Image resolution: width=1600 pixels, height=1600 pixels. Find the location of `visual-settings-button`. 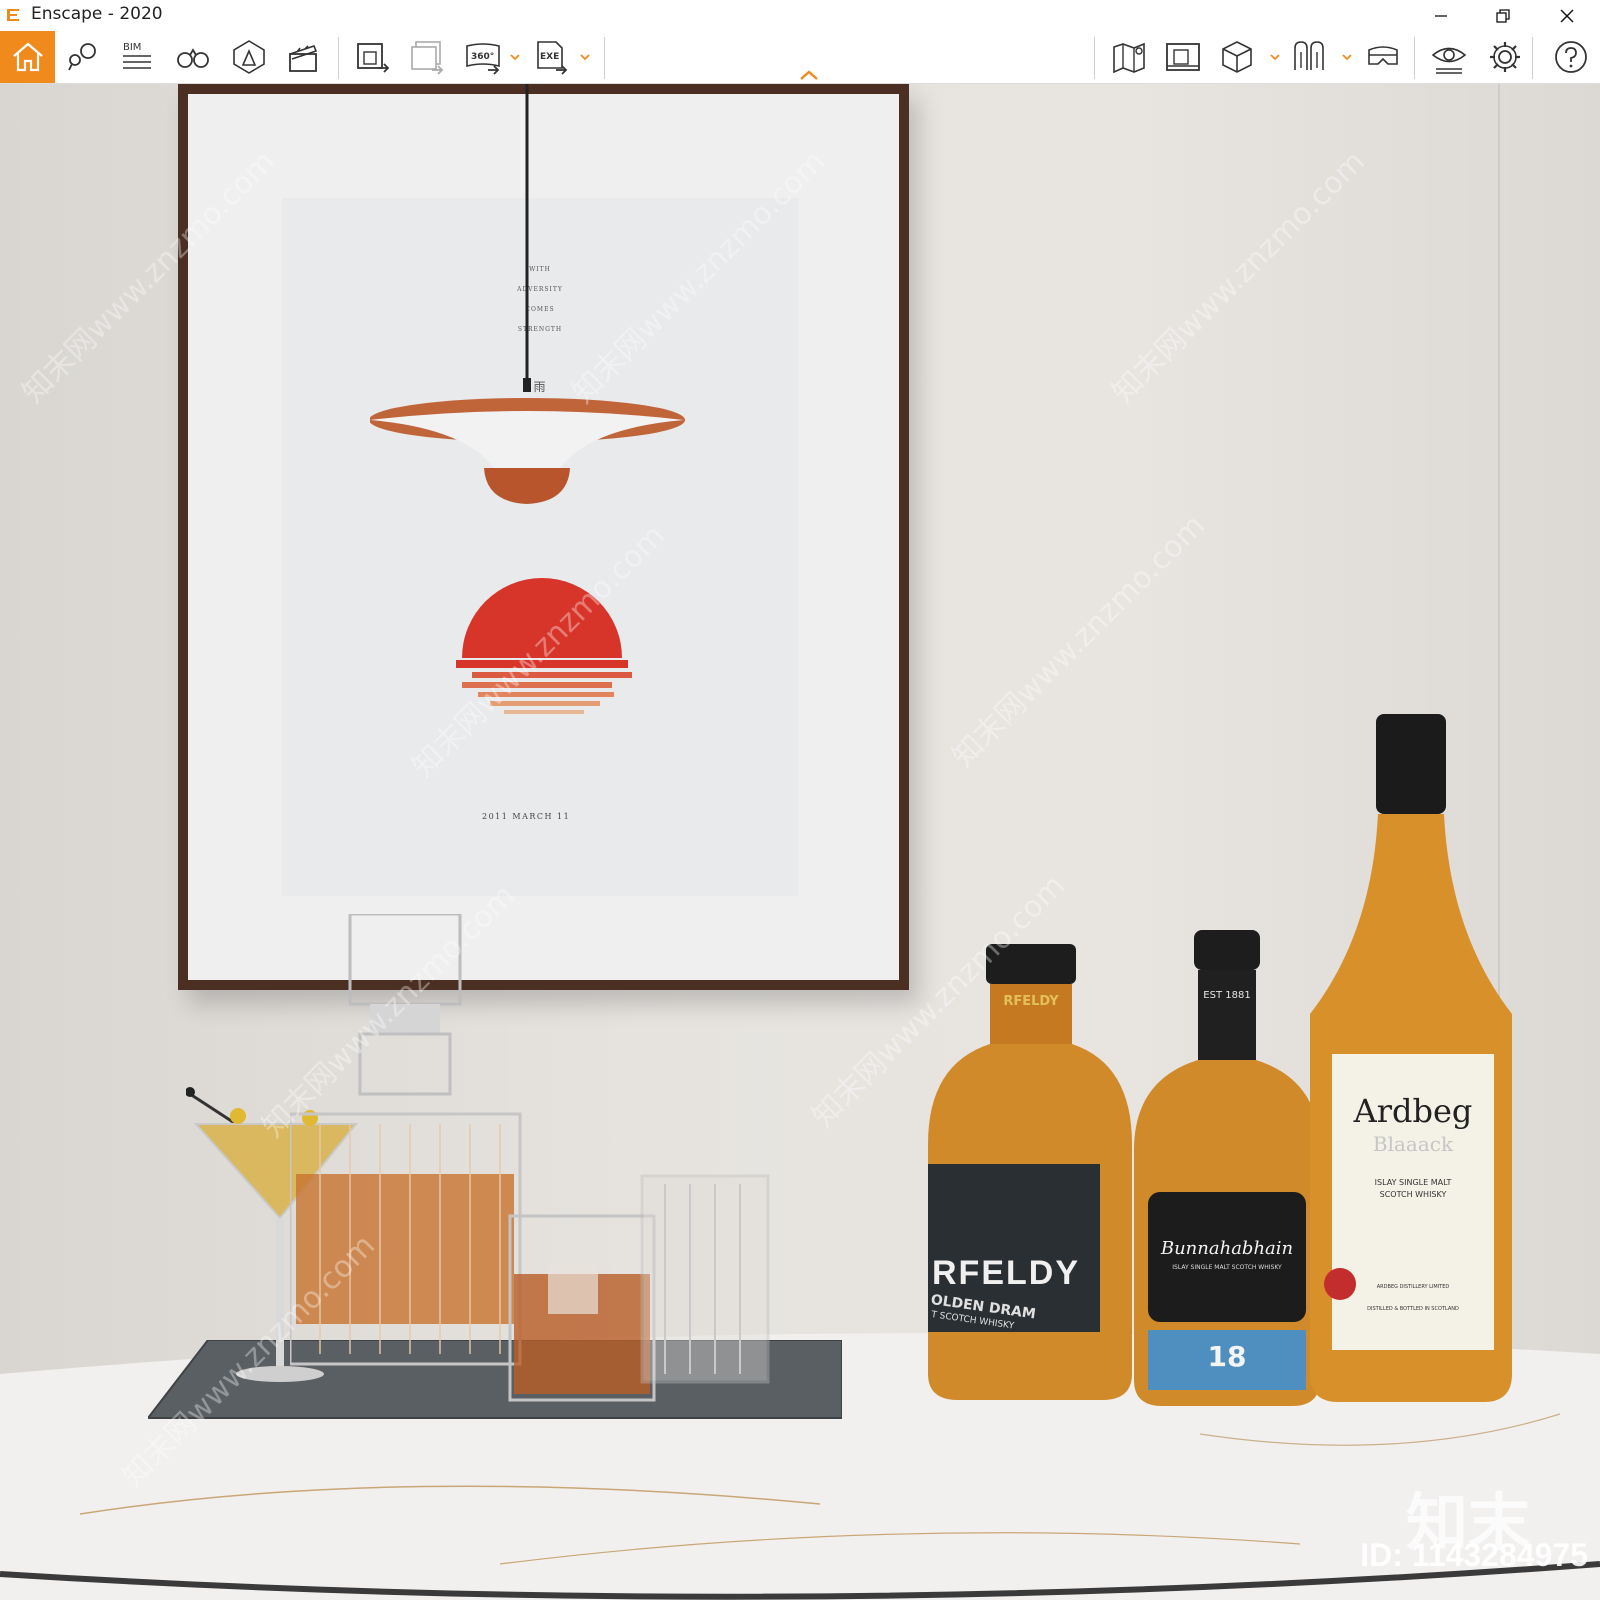

visual-settings-button is located at coordinates (1449, 57).